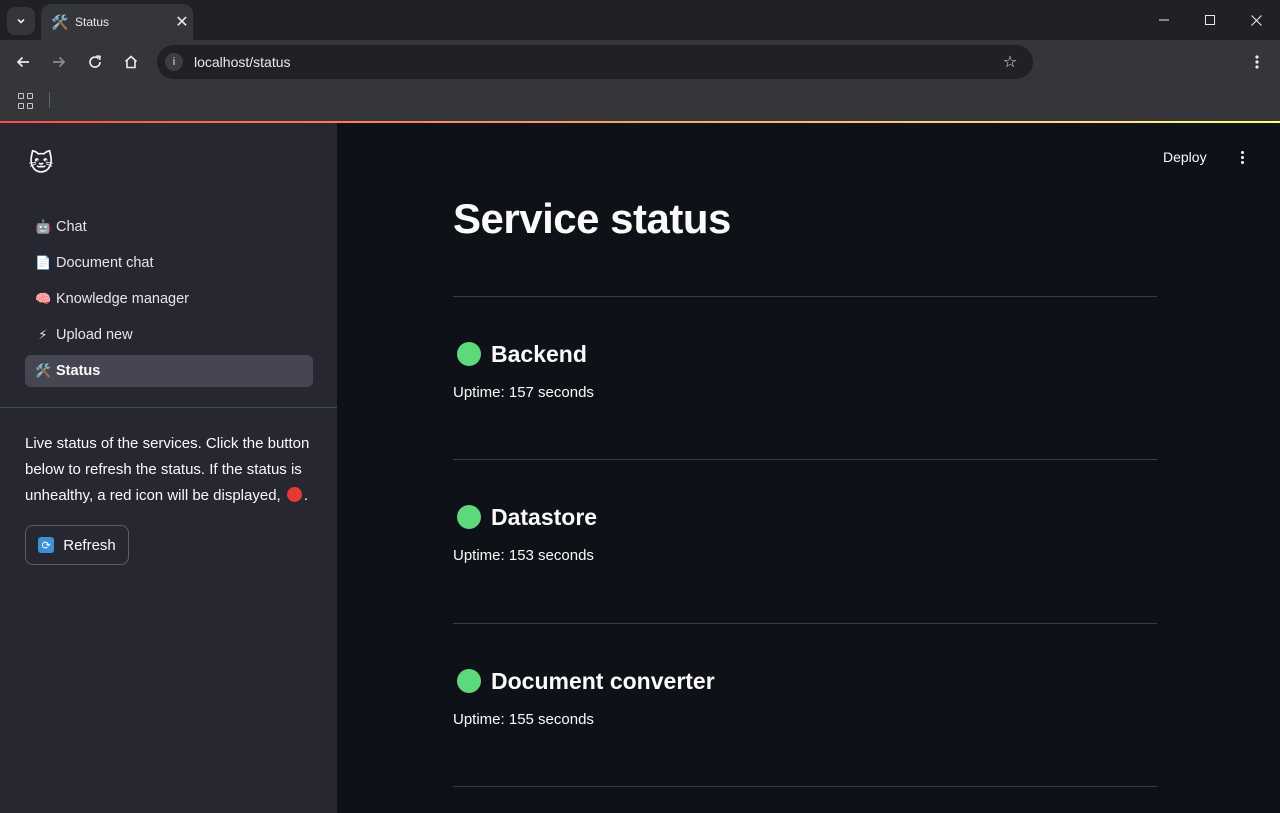 The height and width of the screenshot is (813, 1280). I want to click on sidebar-item-label: Status, so click(78, 371).